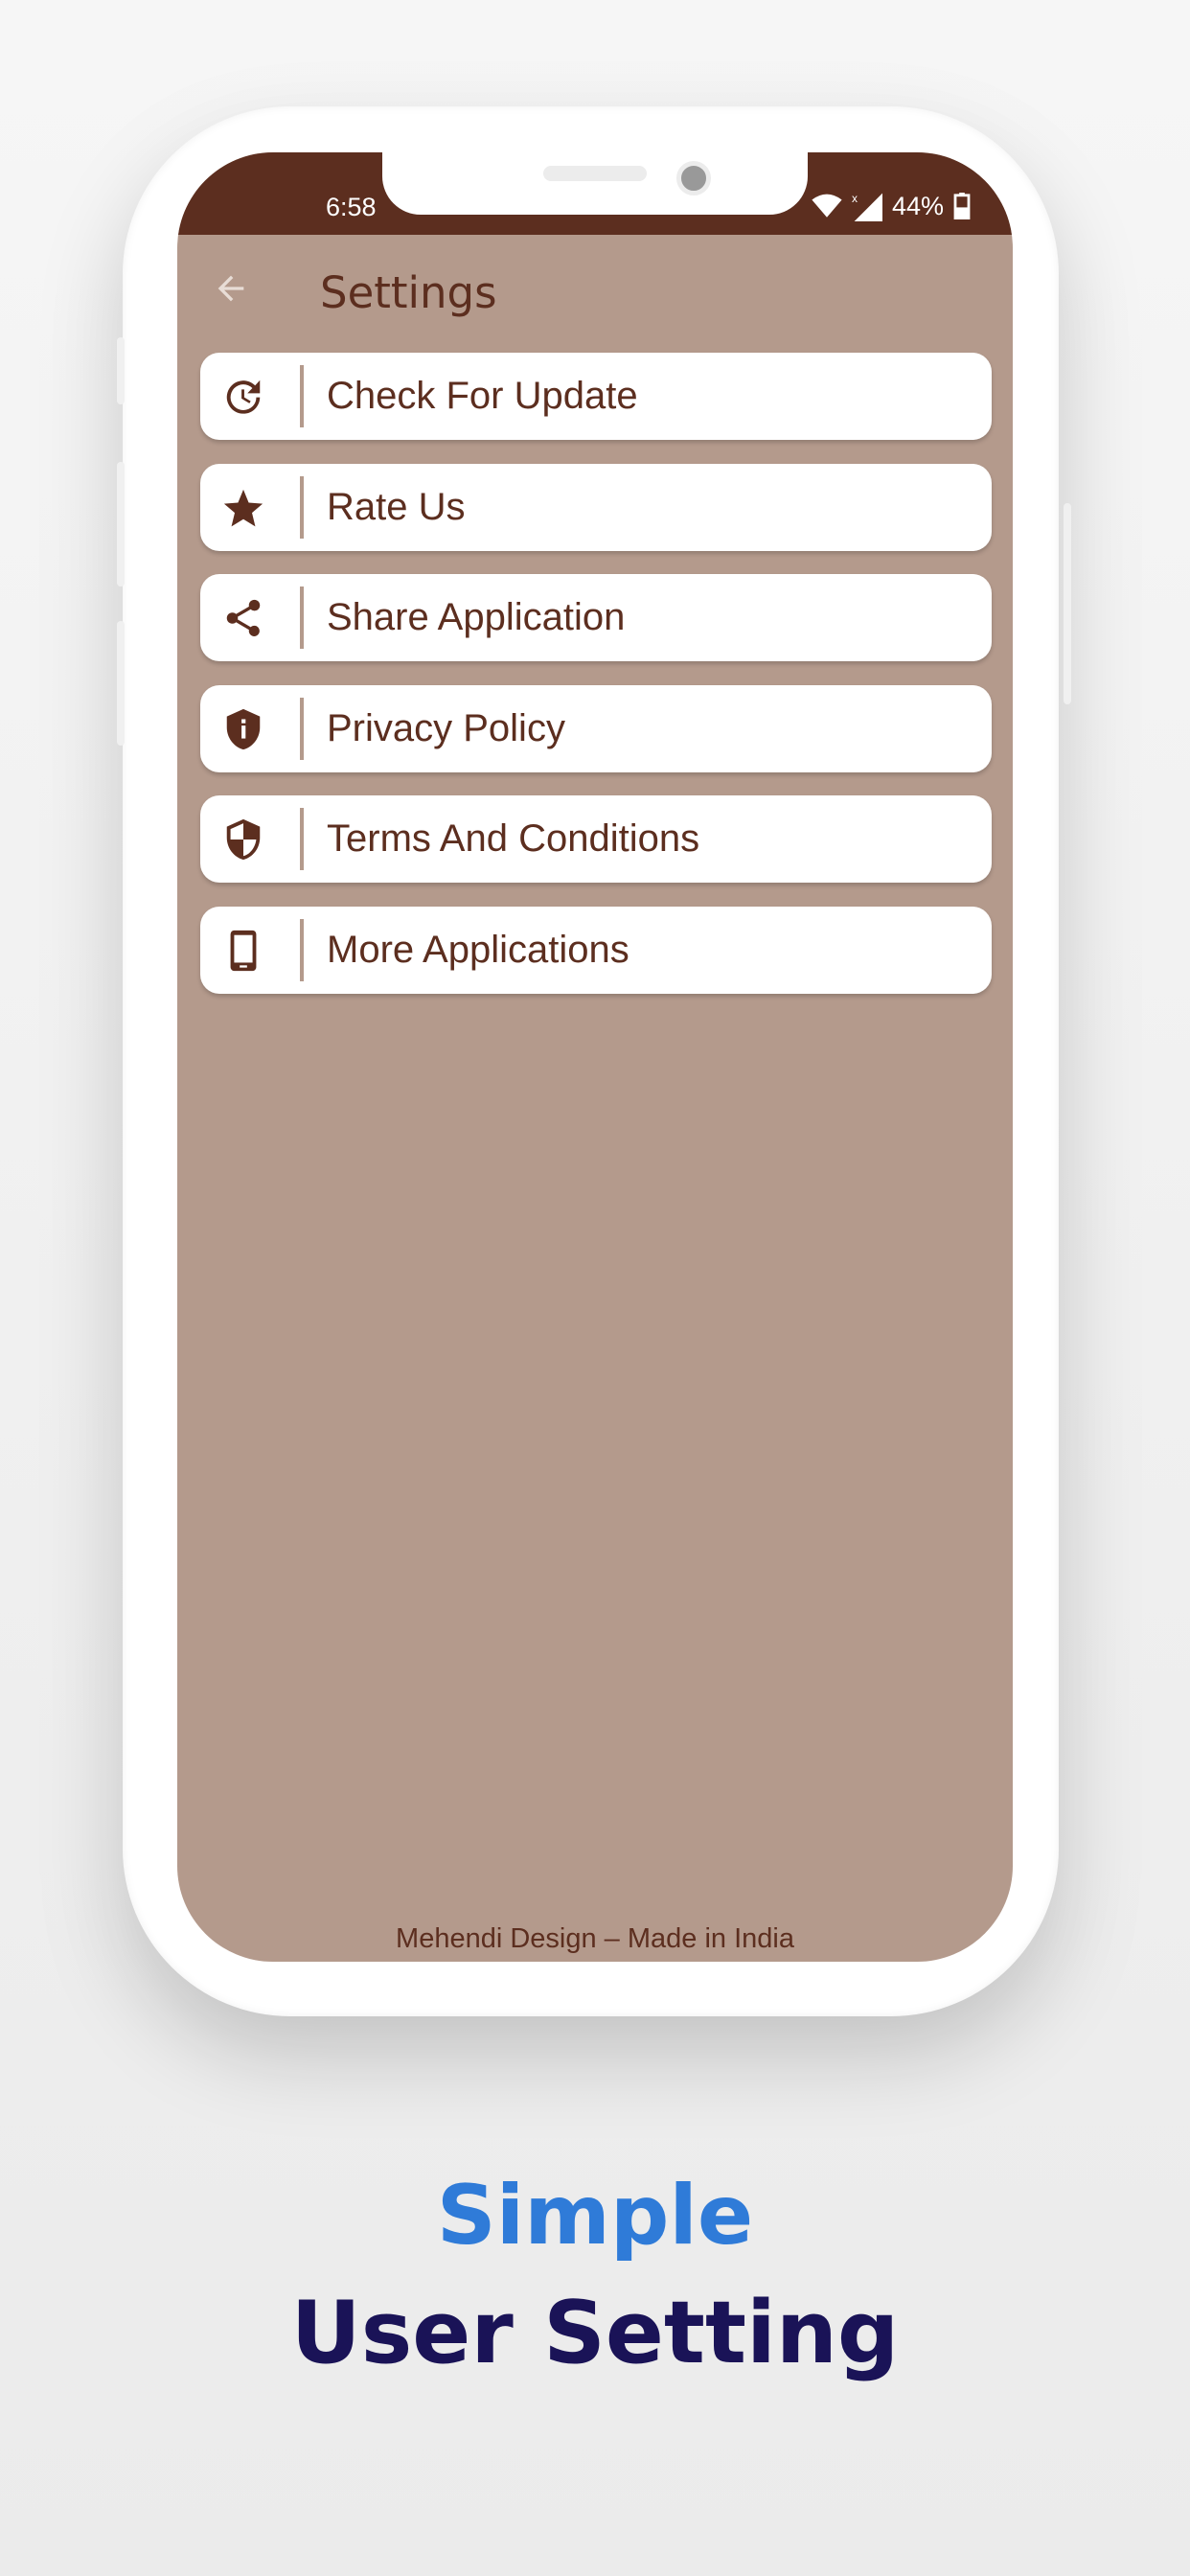 This screenshot has height=2576, width=1190. Describe the element at coordinates (918, 205) in the screenshot. I see `battery-percent: 44%` at that location.